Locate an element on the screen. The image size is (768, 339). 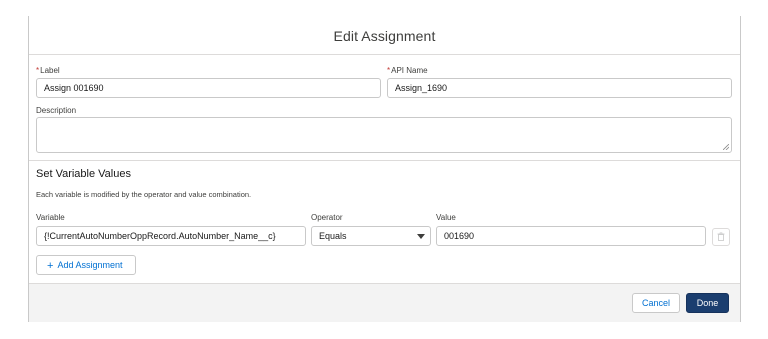
operator-select-value: Equals is located at coordinates (333, 236).